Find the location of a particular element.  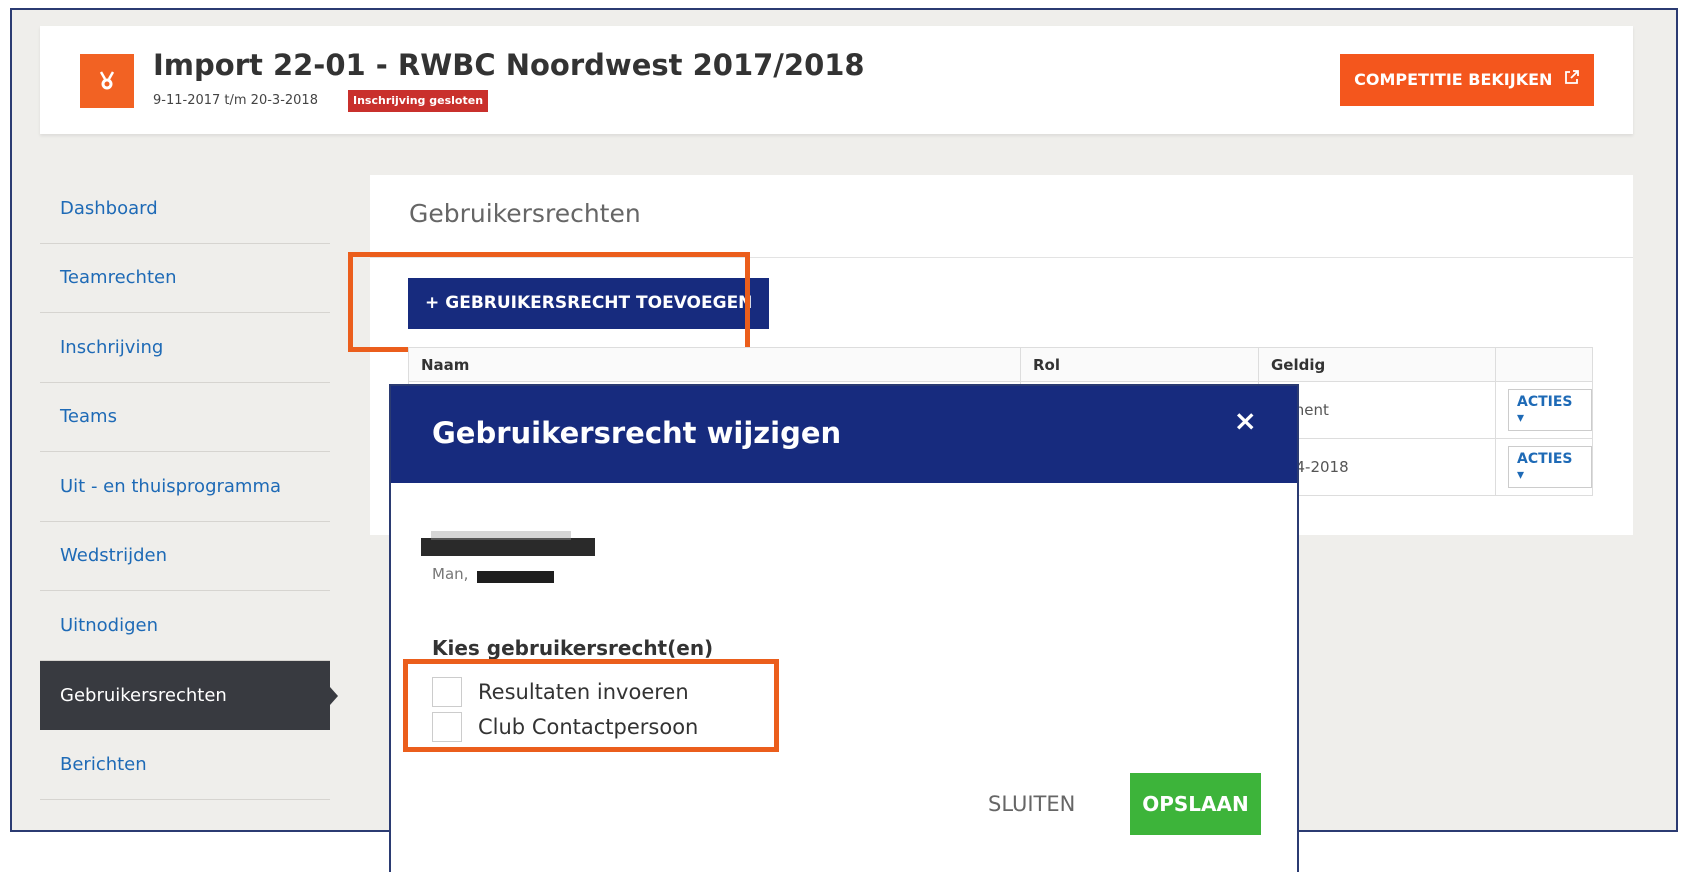

close-button: SLUITEN is located at coordinates (1031, 804).